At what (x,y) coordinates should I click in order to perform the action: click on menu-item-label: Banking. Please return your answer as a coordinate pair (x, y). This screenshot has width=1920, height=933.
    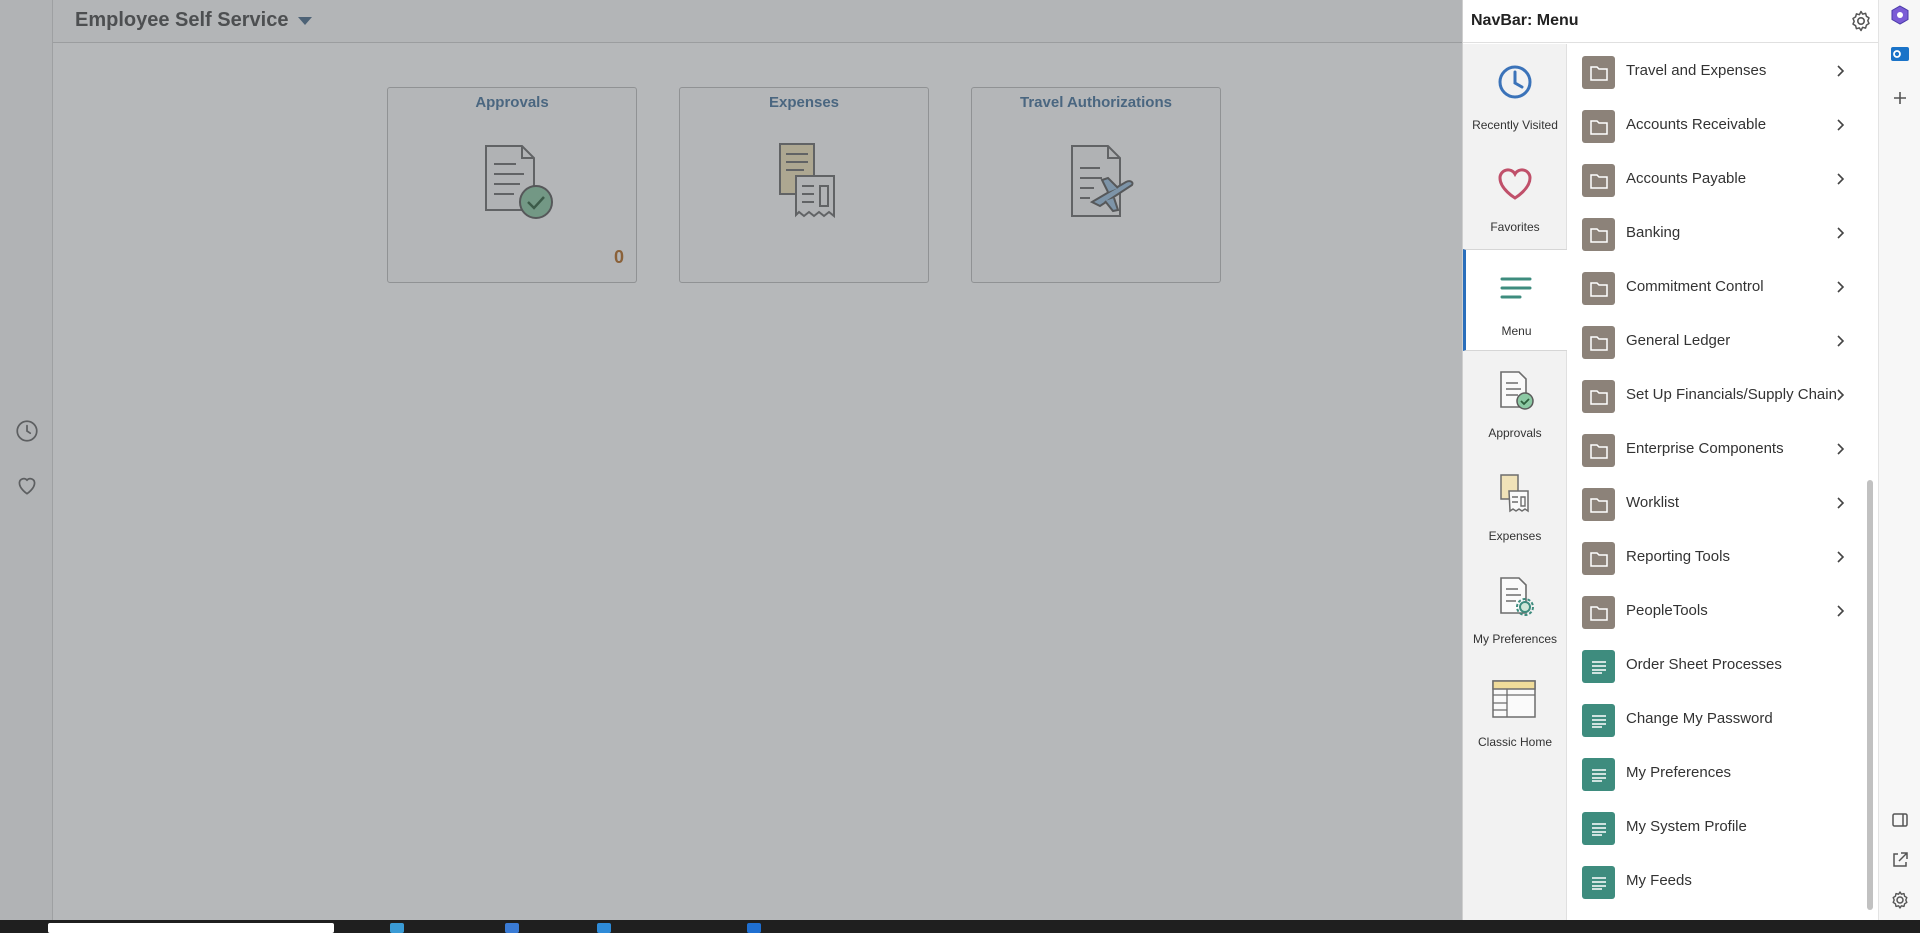
    Looking at the image, I should click on (1653, 232).